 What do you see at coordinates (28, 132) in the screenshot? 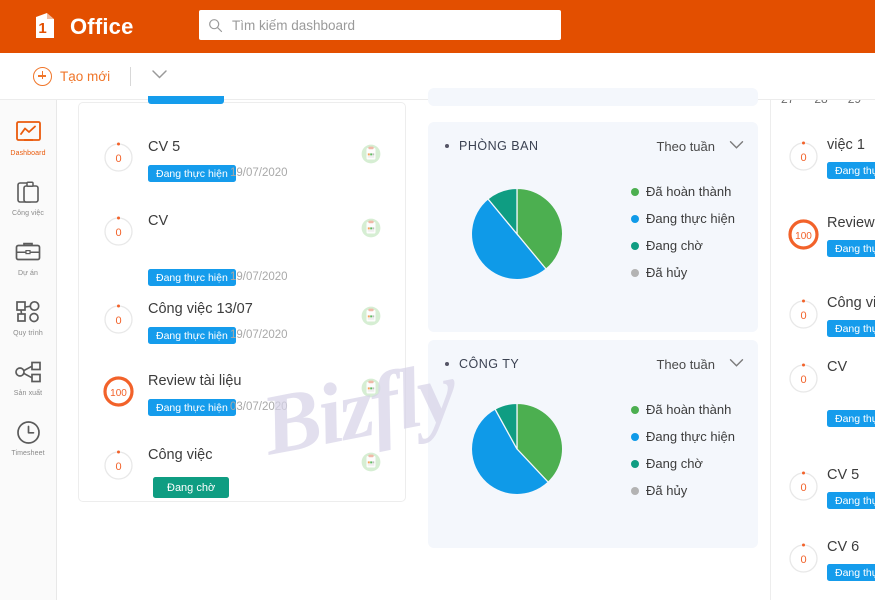
I see `dashboard-chart-icon` at bounding box center [28, 132].